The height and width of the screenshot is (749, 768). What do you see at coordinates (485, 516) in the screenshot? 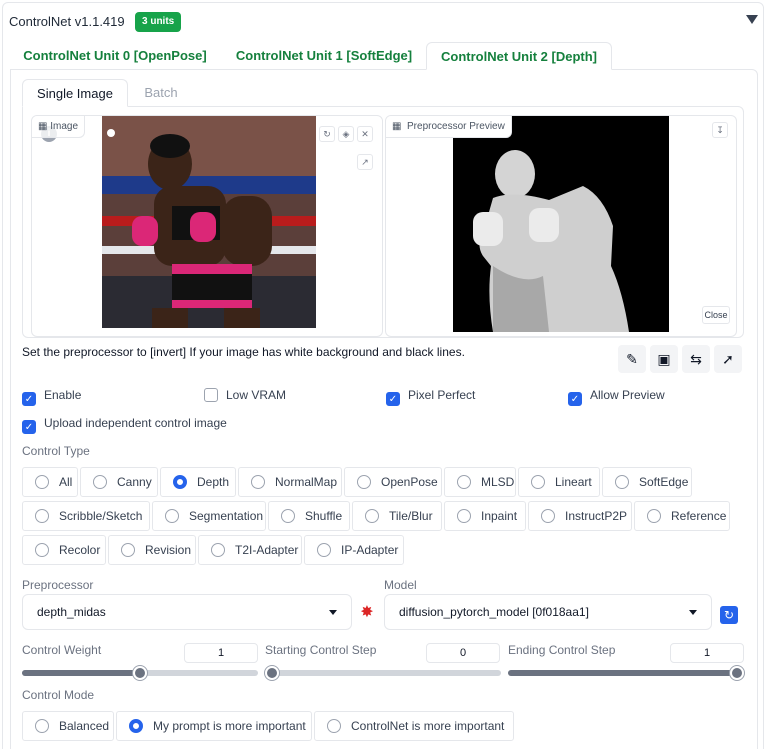
I see `radio-inpaint: Inpaint` at bounding box center [485, 516].